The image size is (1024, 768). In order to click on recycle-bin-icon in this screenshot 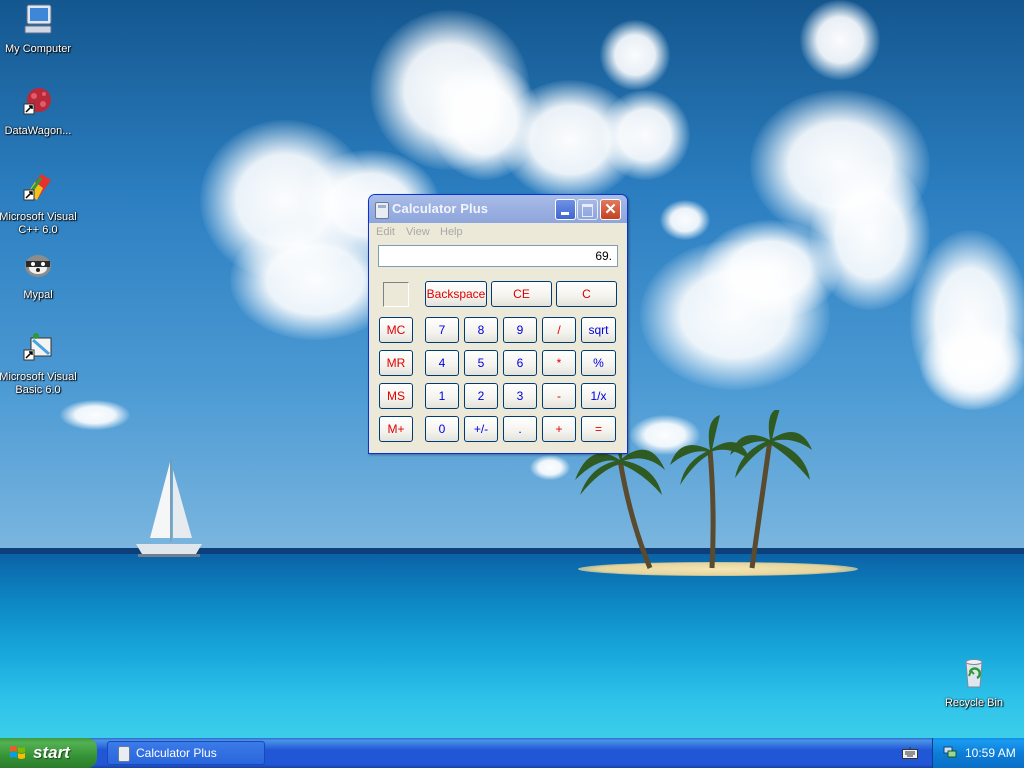, I will do `click(974, 673)`.